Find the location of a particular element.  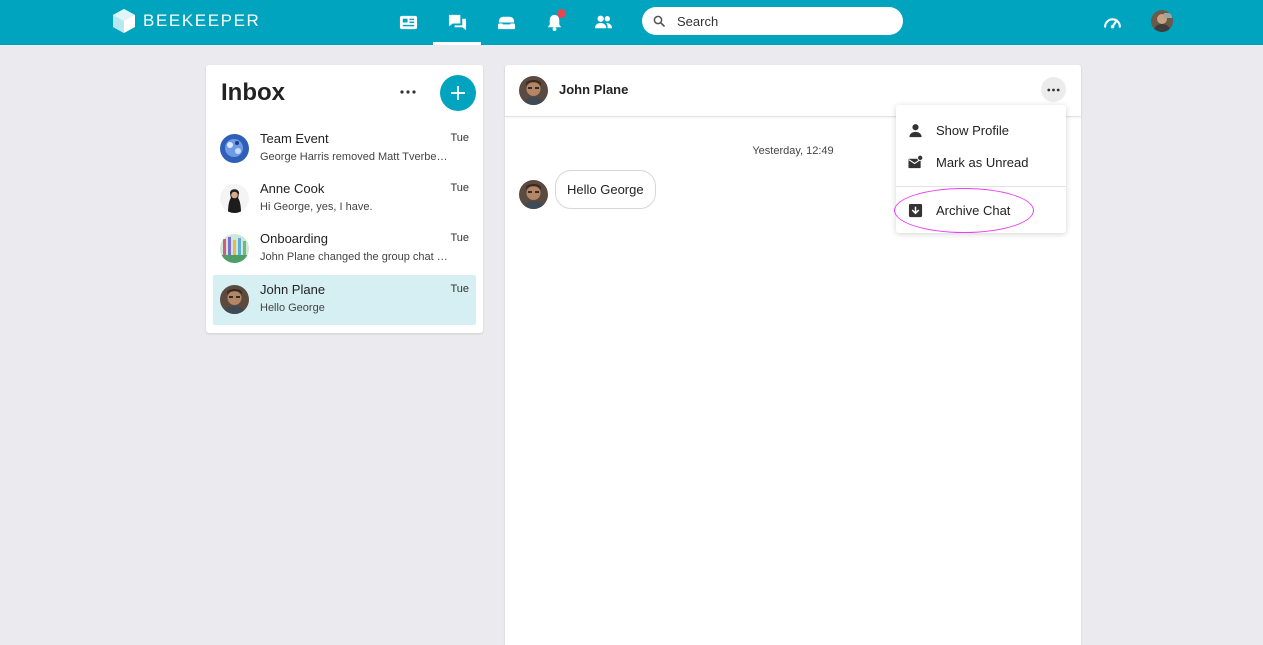

top-navigation-bar: BEEKEEPER is located at coordinates (631, 22).